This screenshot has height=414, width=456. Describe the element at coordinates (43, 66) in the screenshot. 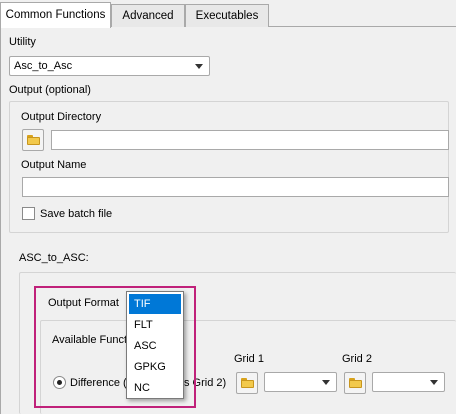

I see `utility-value: Asc_to_Asc` at that location.